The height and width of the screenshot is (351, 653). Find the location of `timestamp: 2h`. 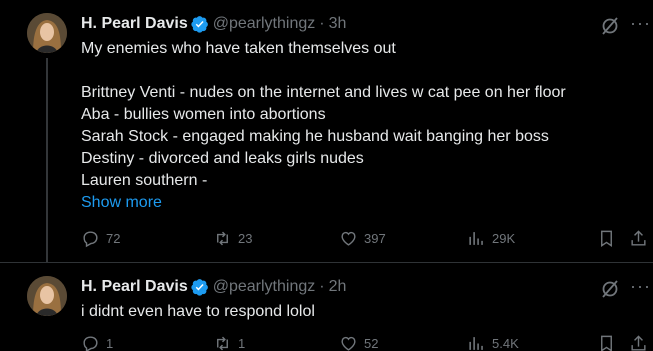

timestamp: 2h is located at coordinates (338, 287).